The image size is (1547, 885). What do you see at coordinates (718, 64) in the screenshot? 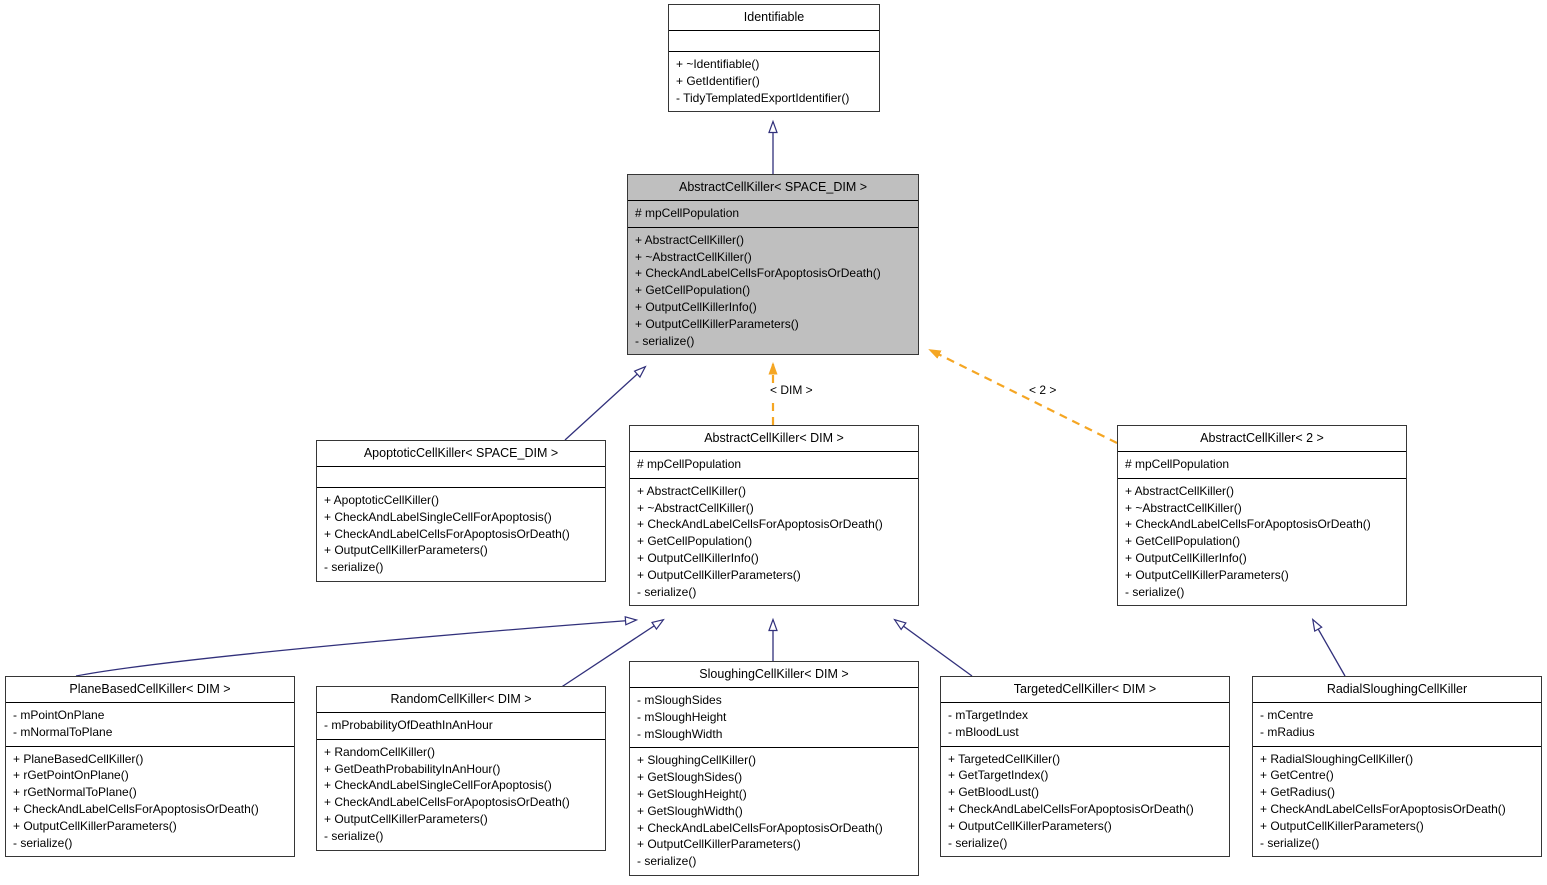
I see `class-operation: + ~Identifiable()` at bounding box center [718, 64].